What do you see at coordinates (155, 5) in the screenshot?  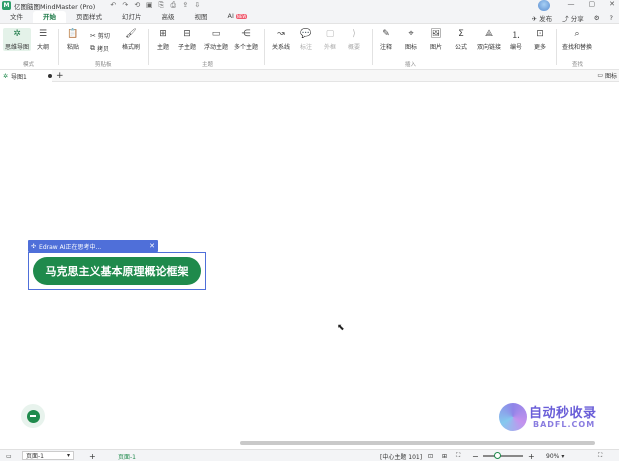 I see `quick-access-toolbar: ↶ ↷ ⟲ ▣ ⎘ ⎙ ⇪ ⇩` at bounding box center [155, 5].